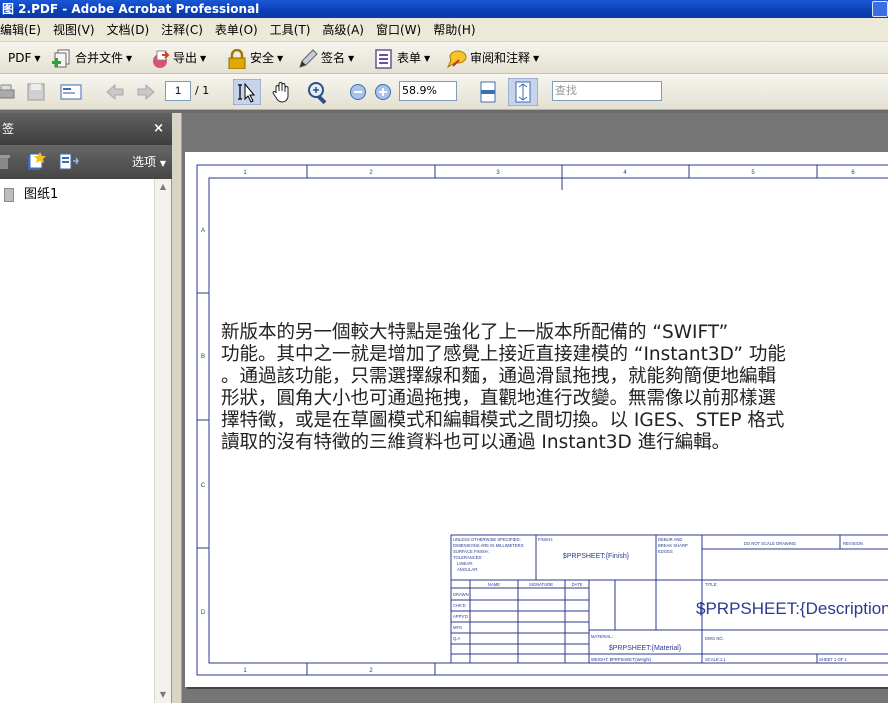  What do you see at coordinates (163, 187) in the screenshot?
I see `scroll-up-icon: ▲` at bounding box center [163, 187].